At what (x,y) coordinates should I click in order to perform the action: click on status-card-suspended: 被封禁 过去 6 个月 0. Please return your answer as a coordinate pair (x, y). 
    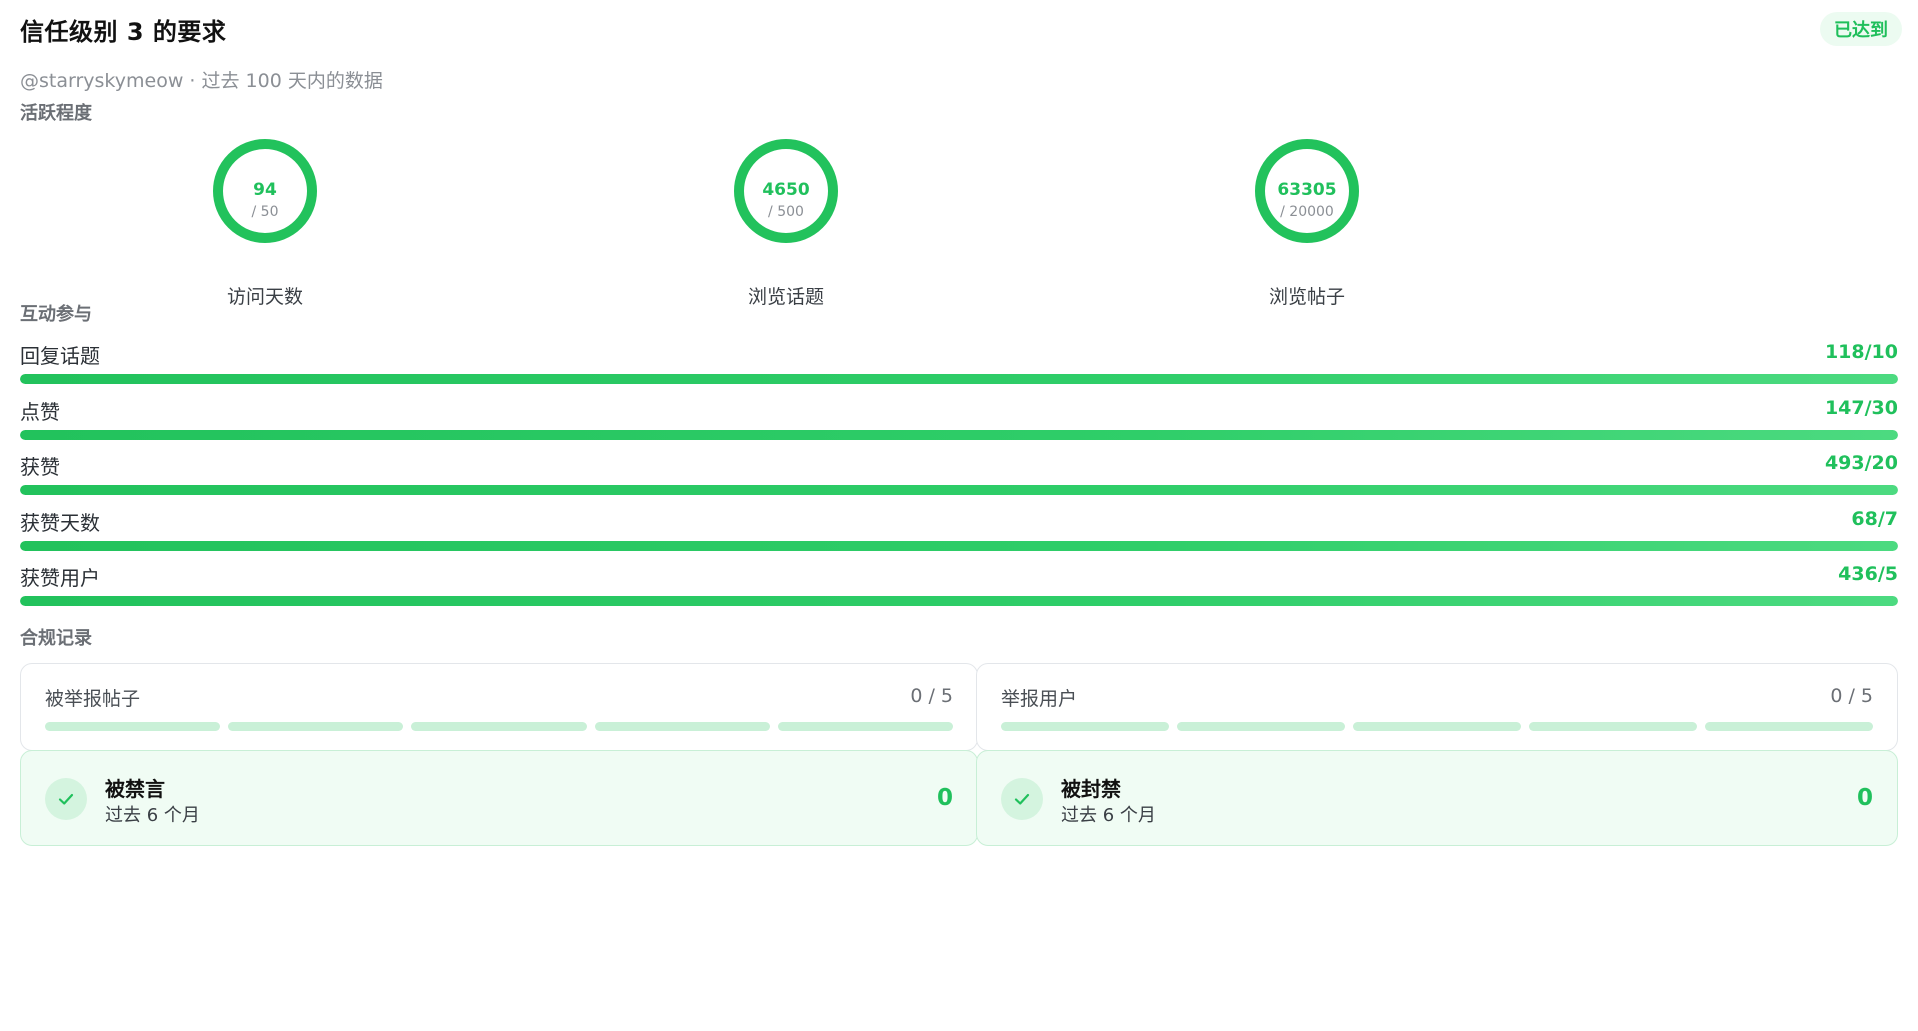
    Looking at the image, I should click on (1437, 798).